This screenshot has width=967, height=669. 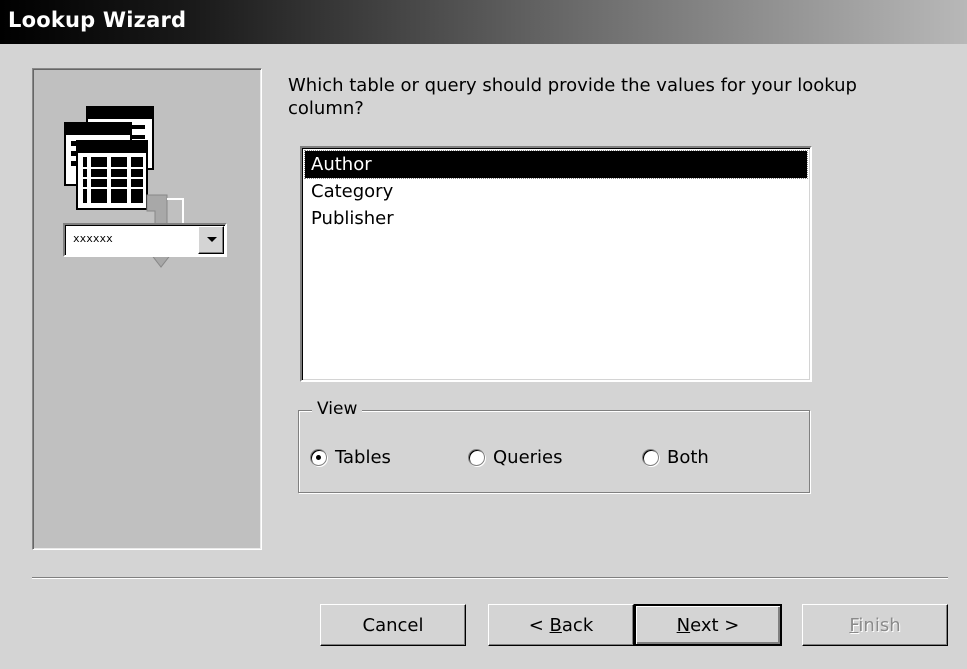 What do you see at coordinates (556, 164) in the screenshot?
I see `list-item-author: Author` at bounding box center [556, 164].